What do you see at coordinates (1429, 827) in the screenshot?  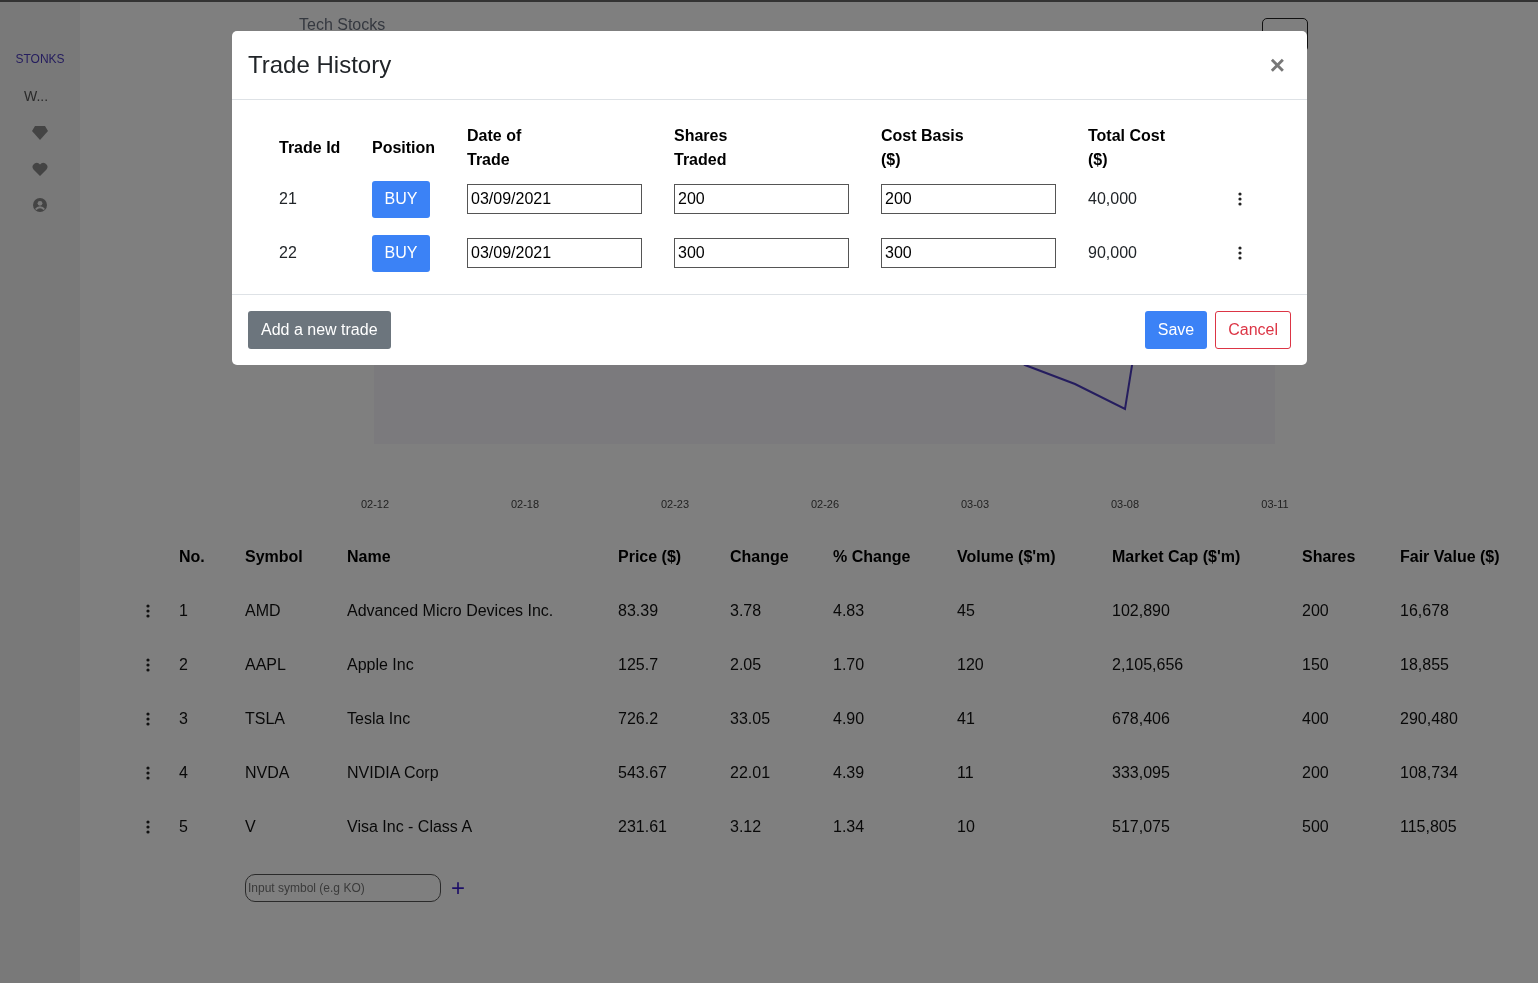 I see `table-cell-text: 115,805` at bounding box center [1429, 827].